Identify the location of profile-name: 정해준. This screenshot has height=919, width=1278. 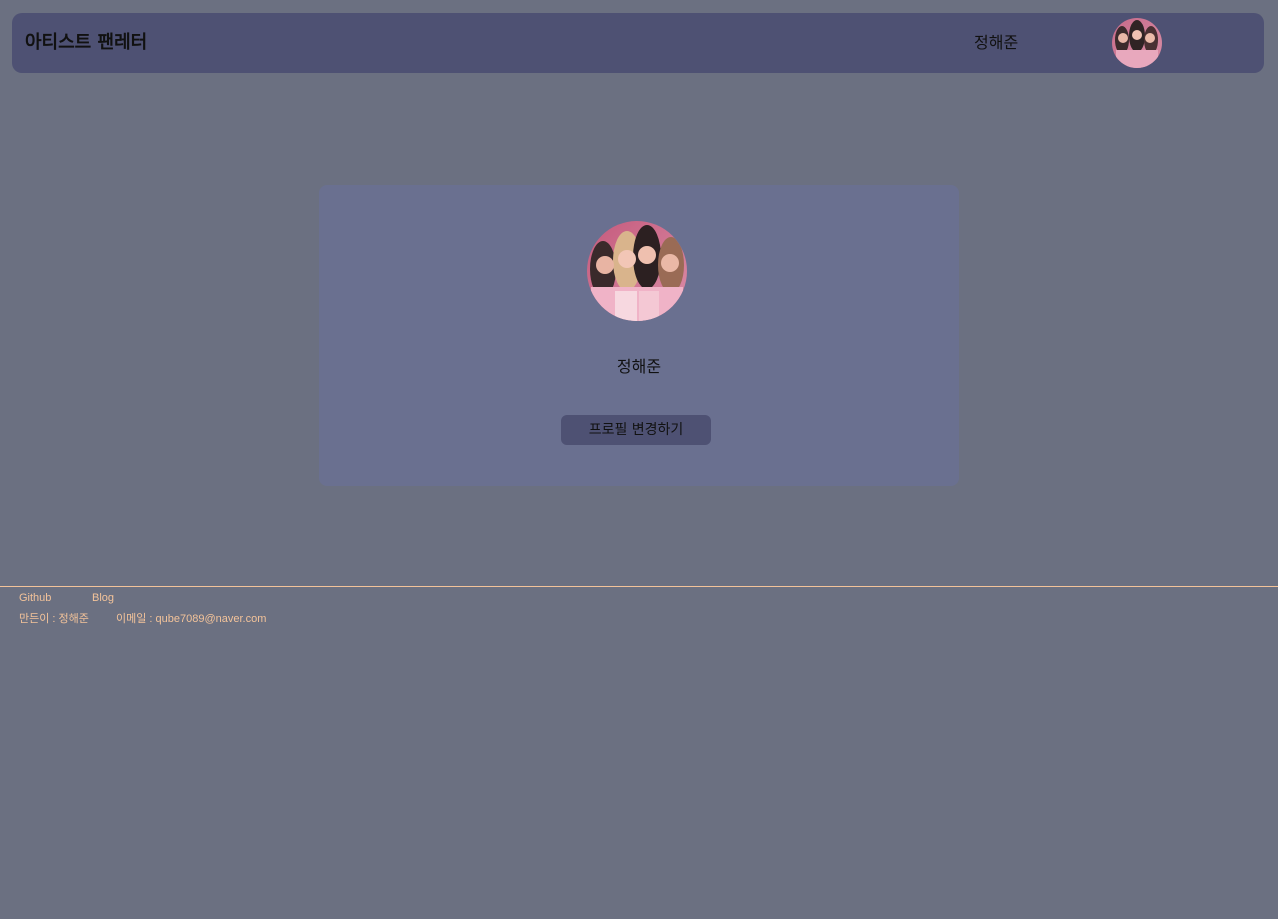
(639, 366).